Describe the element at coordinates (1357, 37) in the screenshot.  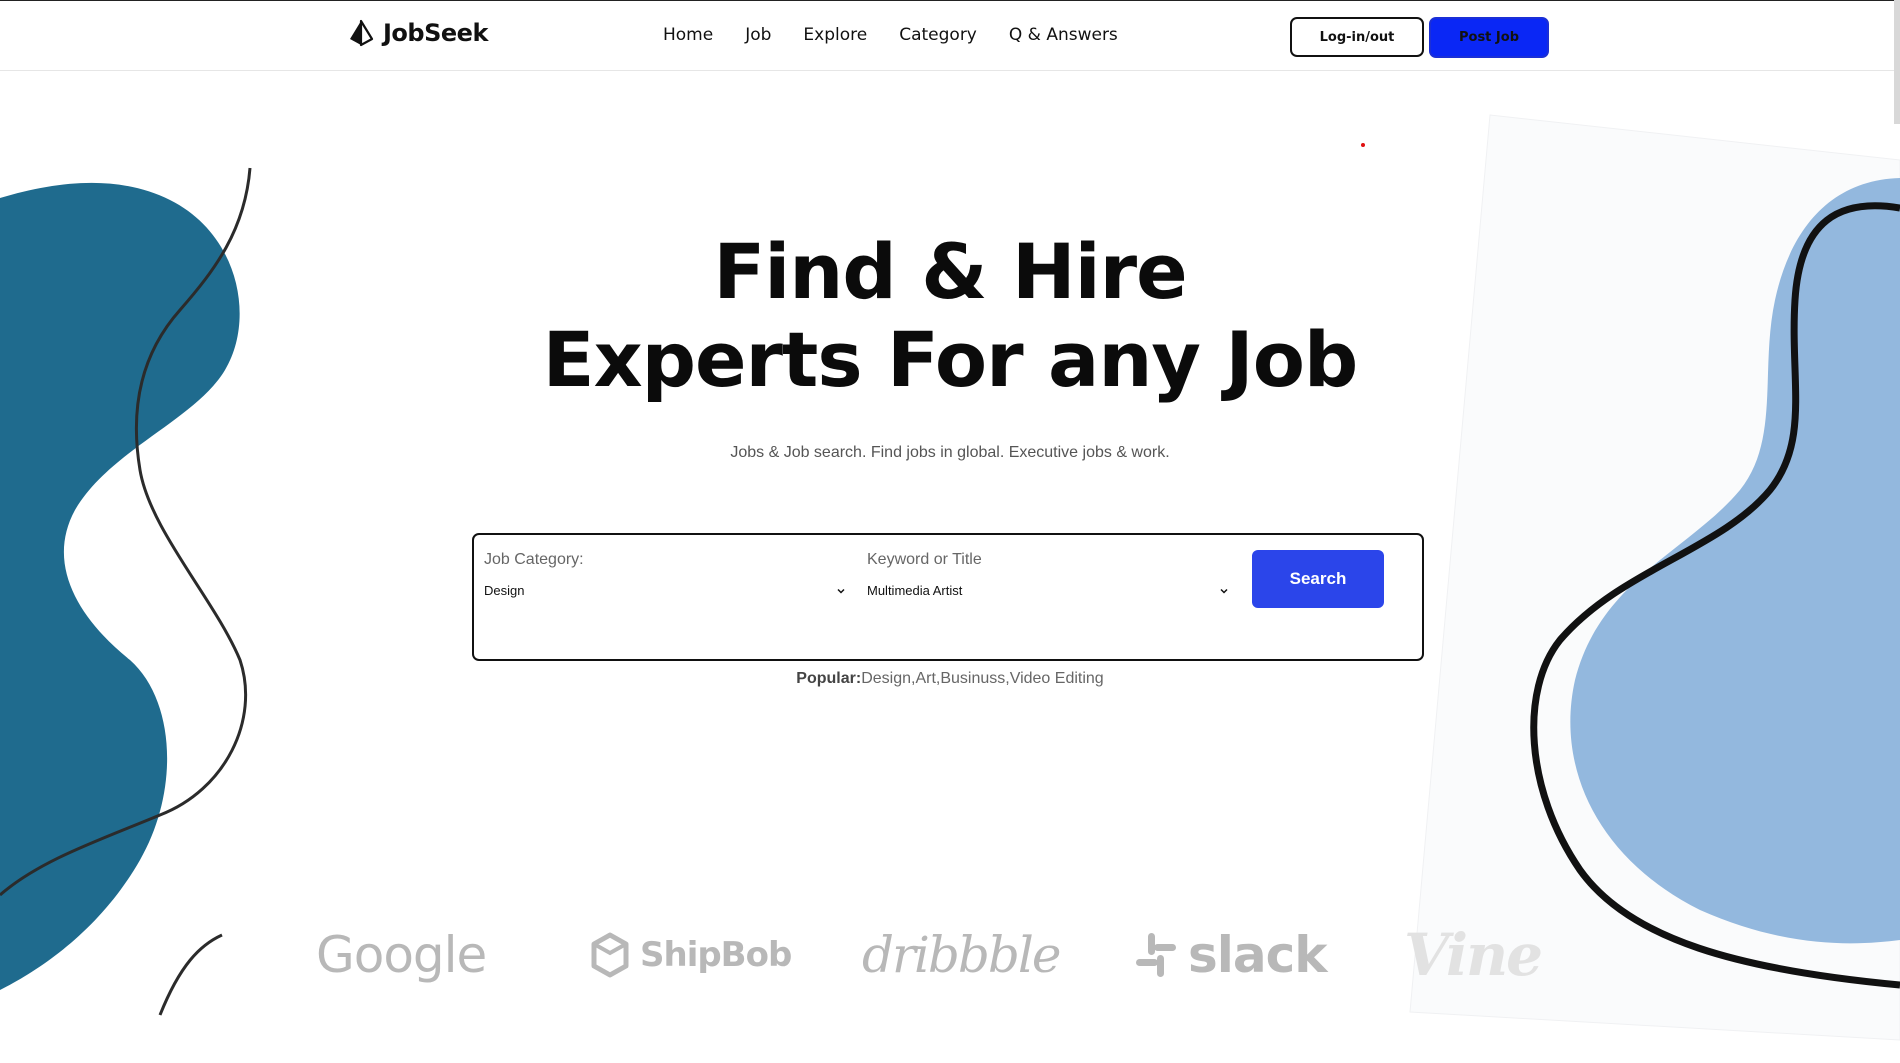
I see `login-button: Log-in/out` at that location.